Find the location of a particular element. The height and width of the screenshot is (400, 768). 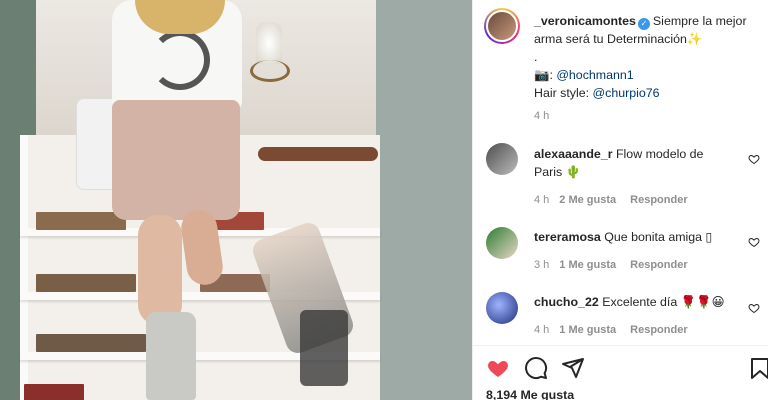

comment-item: alexaaande_r Flow modelo de Paris 🌵 is located at coordinates (640, 163).